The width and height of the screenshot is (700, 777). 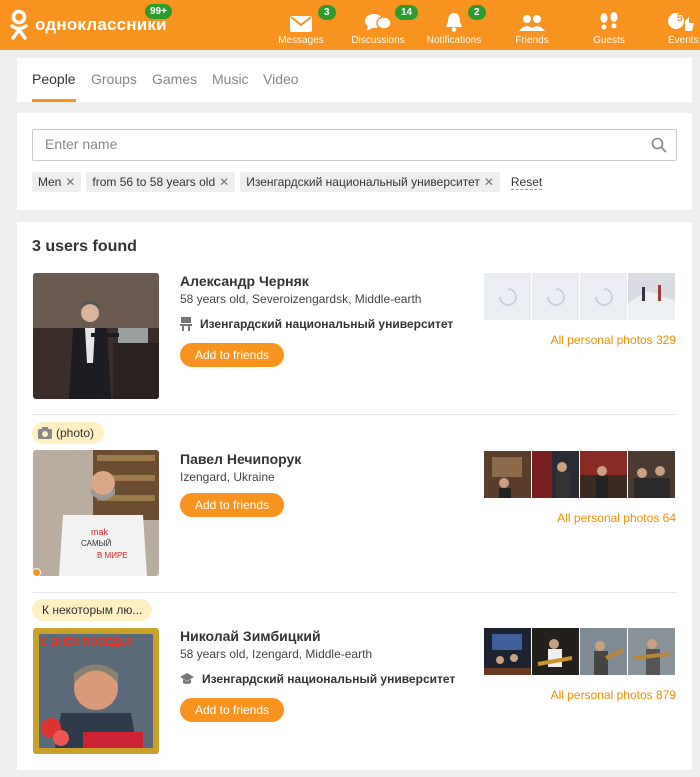 What do you see at coordinates (684, 25) in the screenshot?
I see `nav-events: 5 Events` at bounding box center [684, 25].